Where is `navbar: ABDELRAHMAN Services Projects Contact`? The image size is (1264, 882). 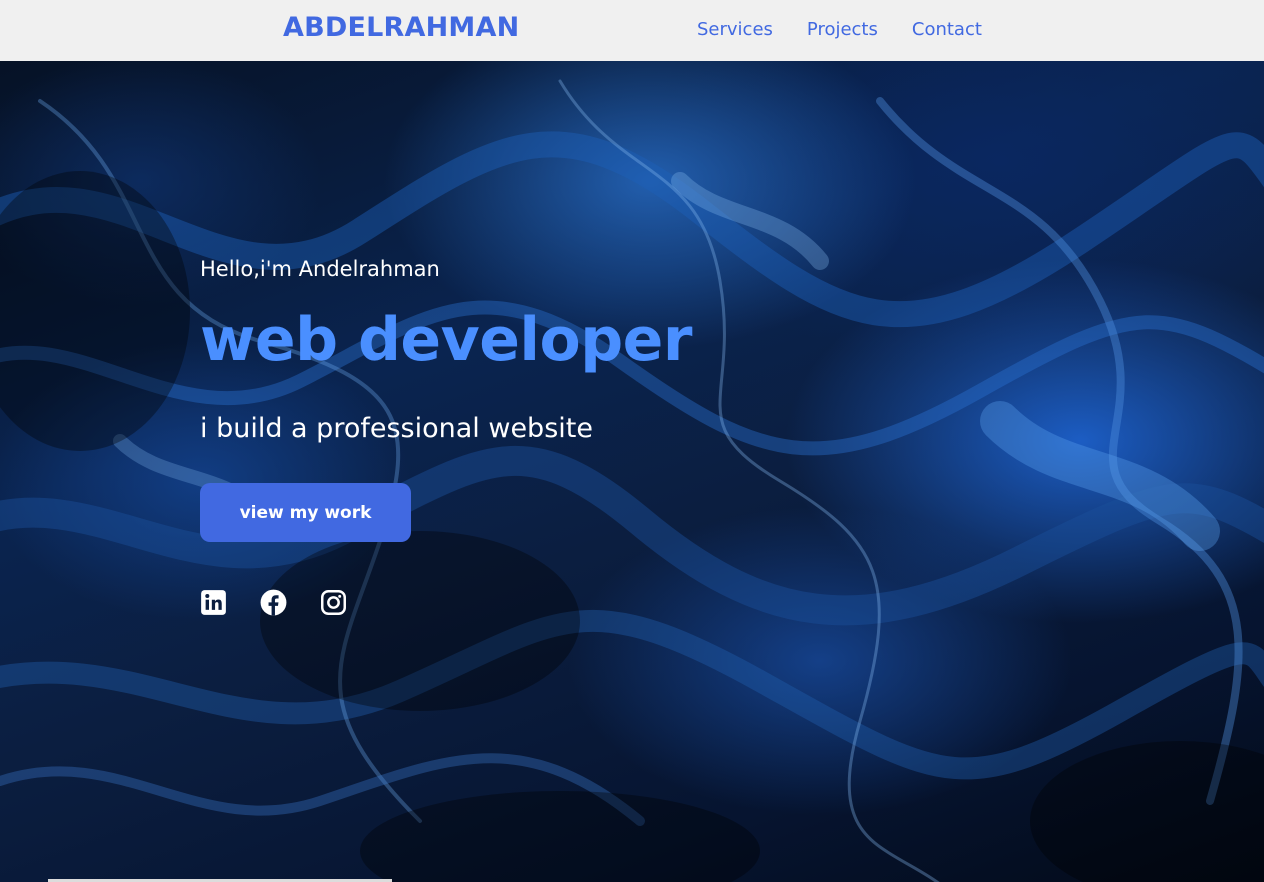 navbar: ABDELRAHMAN Services Projects Contact is located at coordinates (632, 30).